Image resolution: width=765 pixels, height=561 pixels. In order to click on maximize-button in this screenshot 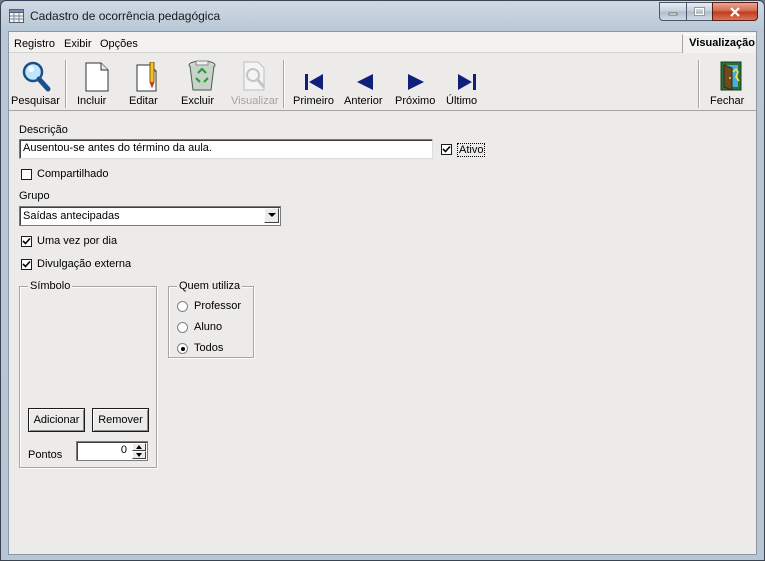, I will do `click(699, 11)`.